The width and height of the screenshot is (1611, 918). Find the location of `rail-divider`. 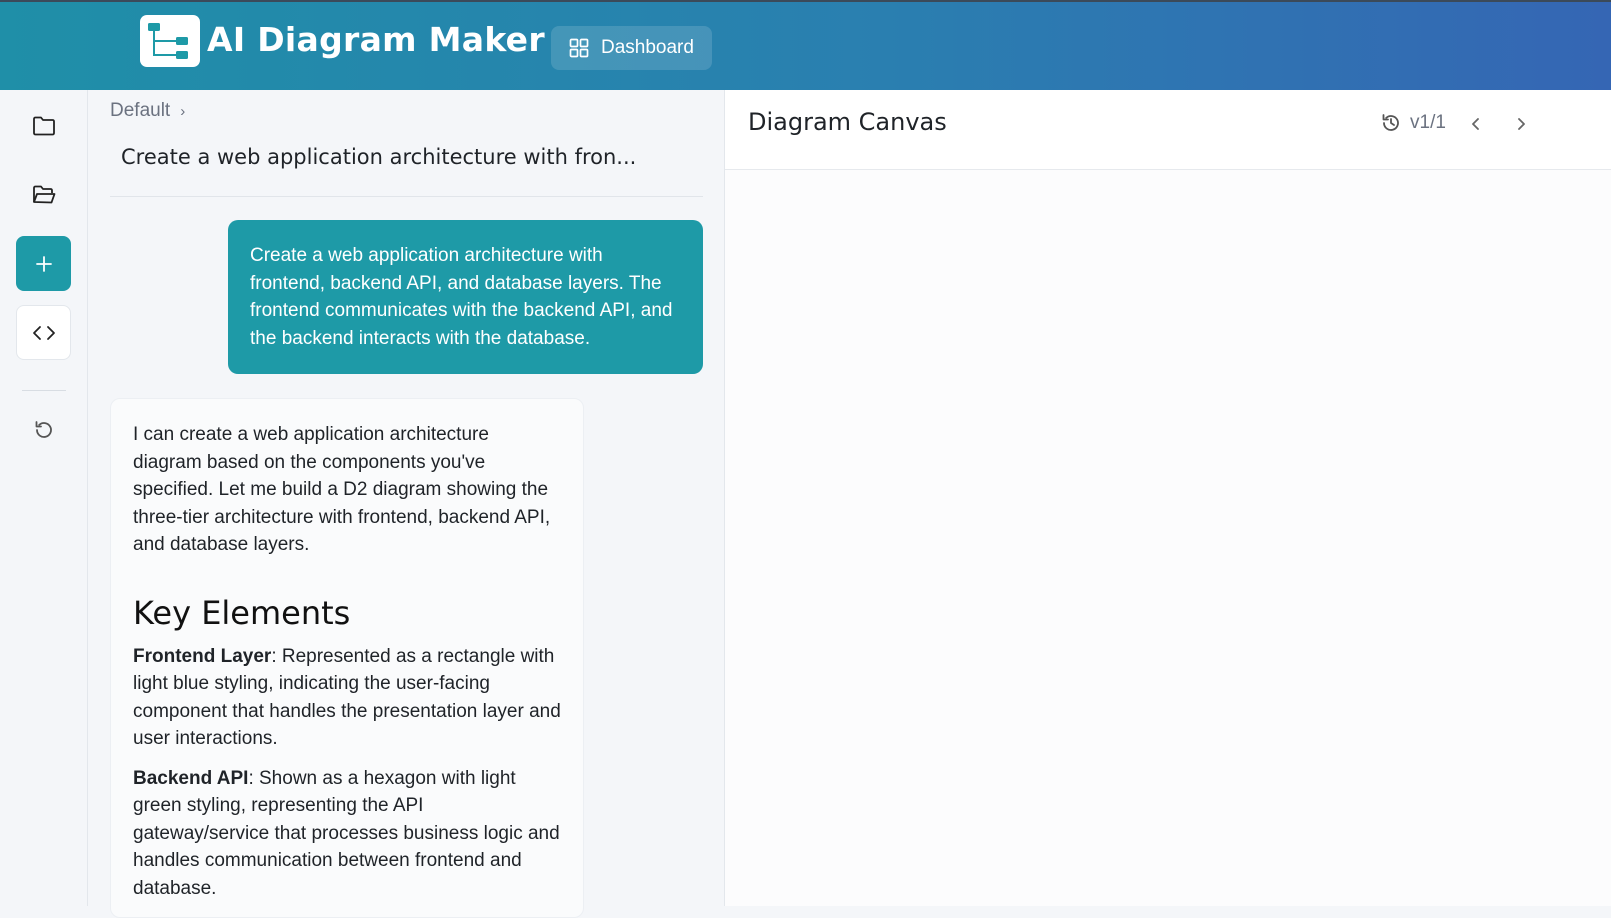

rail-divider is located at coordinates (44, 390).